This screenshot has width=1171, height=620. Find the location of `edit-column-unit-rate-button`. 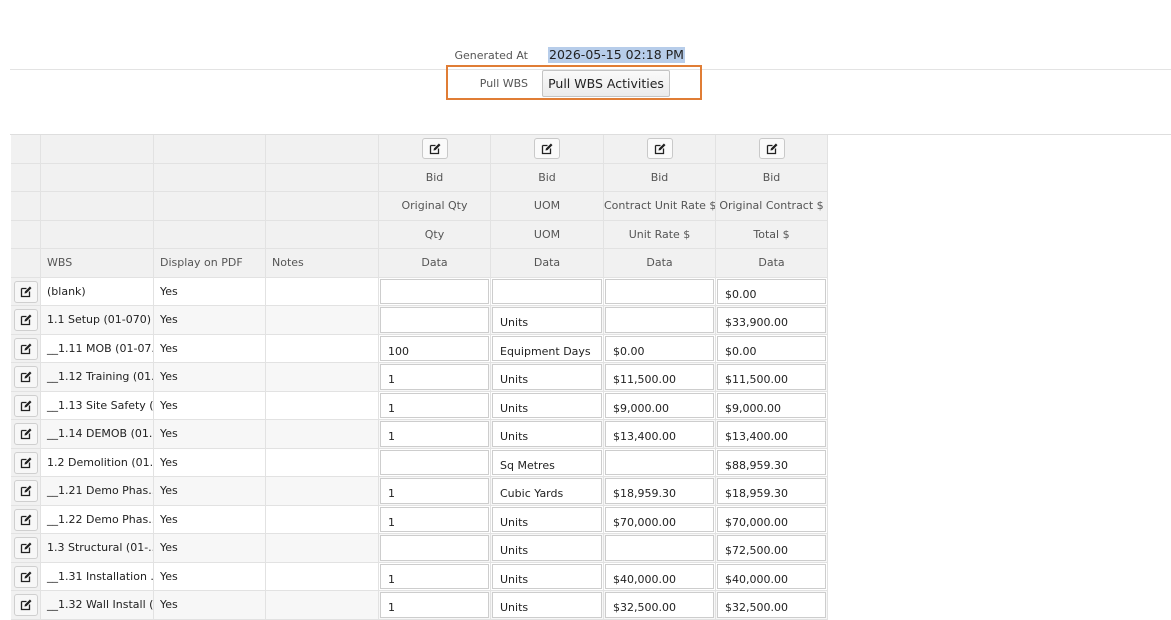

edit-column-unit-rate-button is located at coordinates (659, 148).